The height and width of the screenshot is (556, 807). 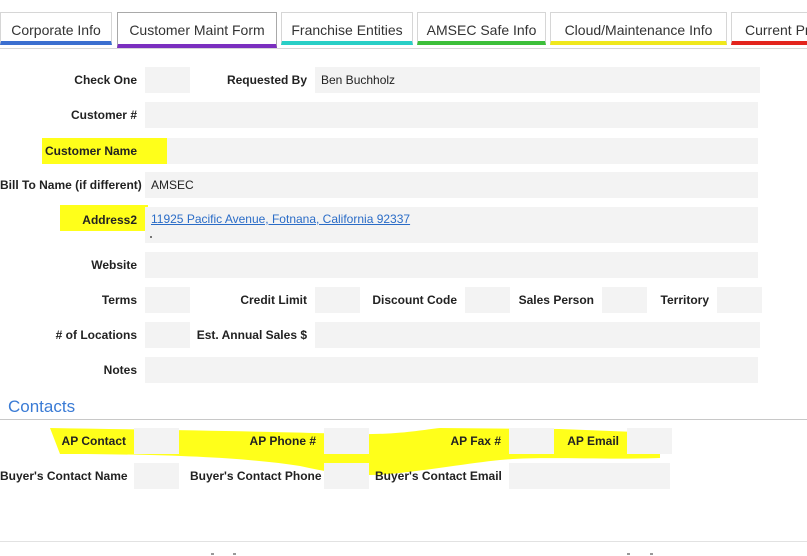 What do you see at coordinates (90, 151) in the screenshot?
I see `customer-name-label: Customer Name` at bounding box center [90, 151].